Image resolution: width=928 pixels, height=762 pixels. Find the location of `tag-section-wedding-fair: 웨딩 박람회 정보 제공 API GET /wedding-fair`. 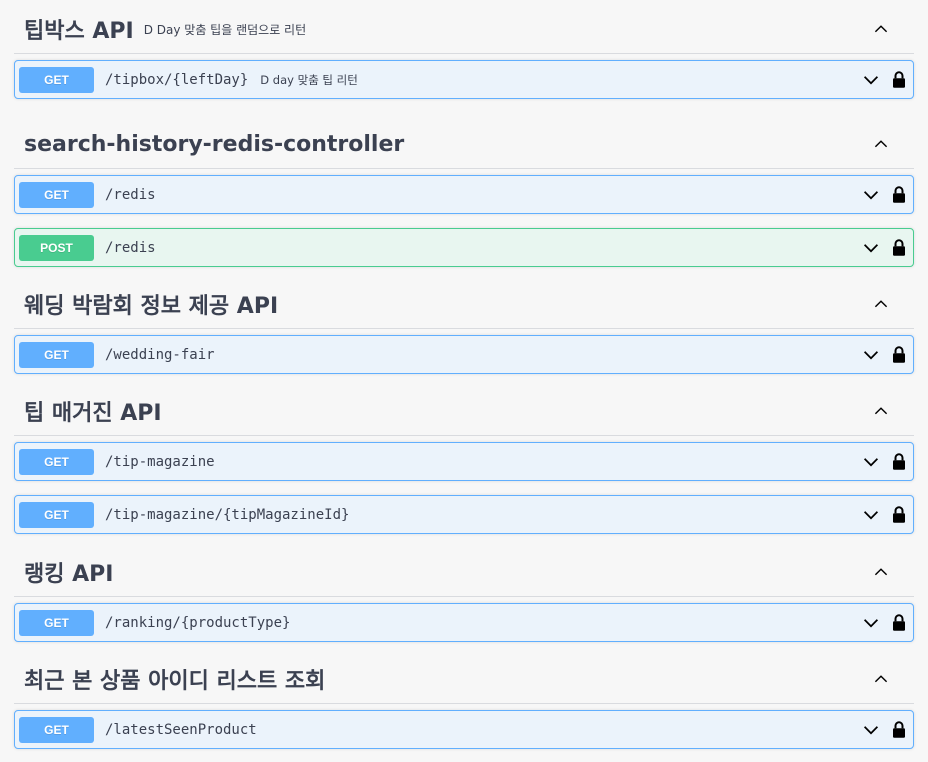

tag-section-wedding-fair: 웨딩 박람회 정보 제공 API GET /wedding-fair is located at coordinates (464, 327).